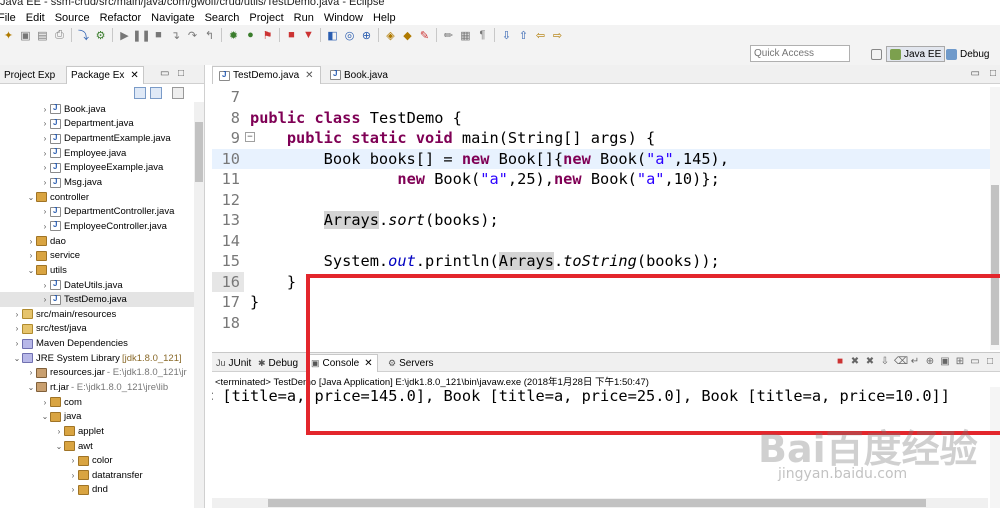  What do you see at coordinates (35, 18) in the screenshot?
I see `menu-edit: Edit` at bounding box center [35, 18].